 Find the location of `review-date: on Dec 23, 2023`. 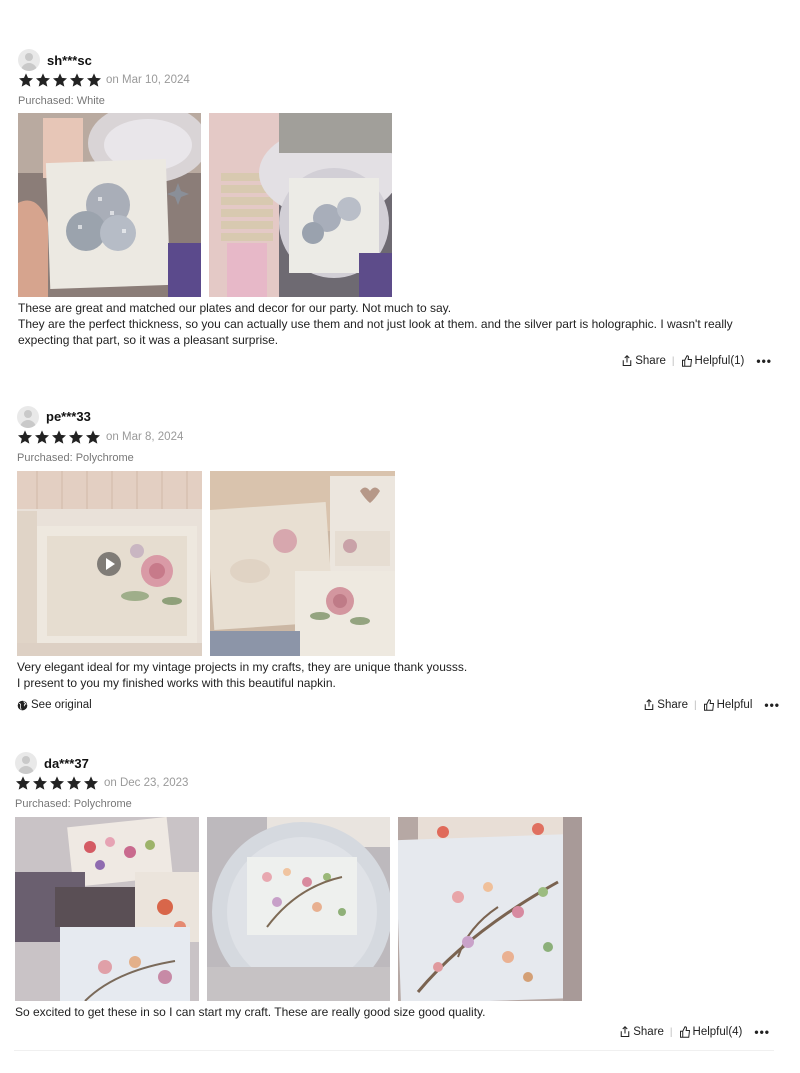

review-date: on Dec 23, 2023 is located at coordinates (146, 783).